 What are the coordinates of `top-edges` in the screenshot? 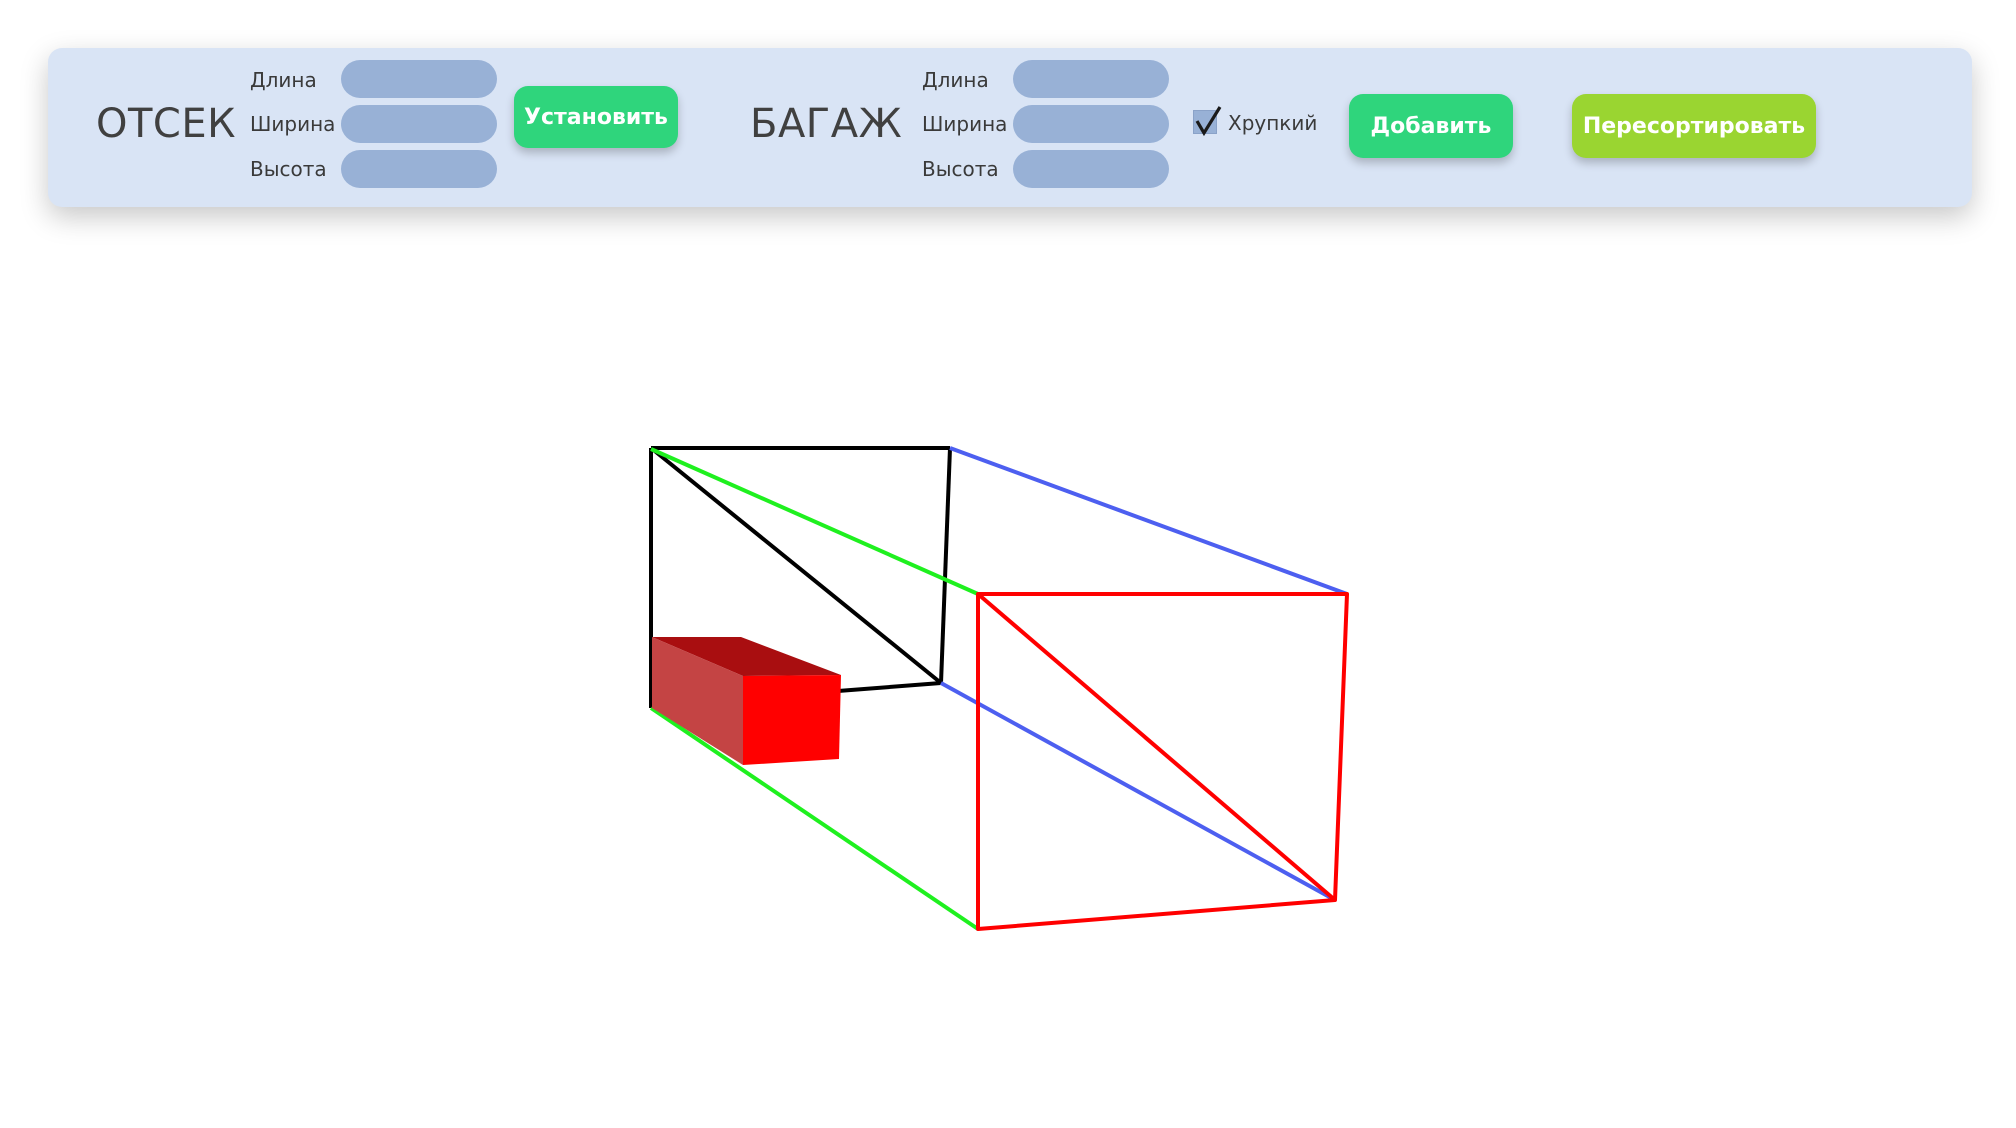 It's located at (1144, 674).